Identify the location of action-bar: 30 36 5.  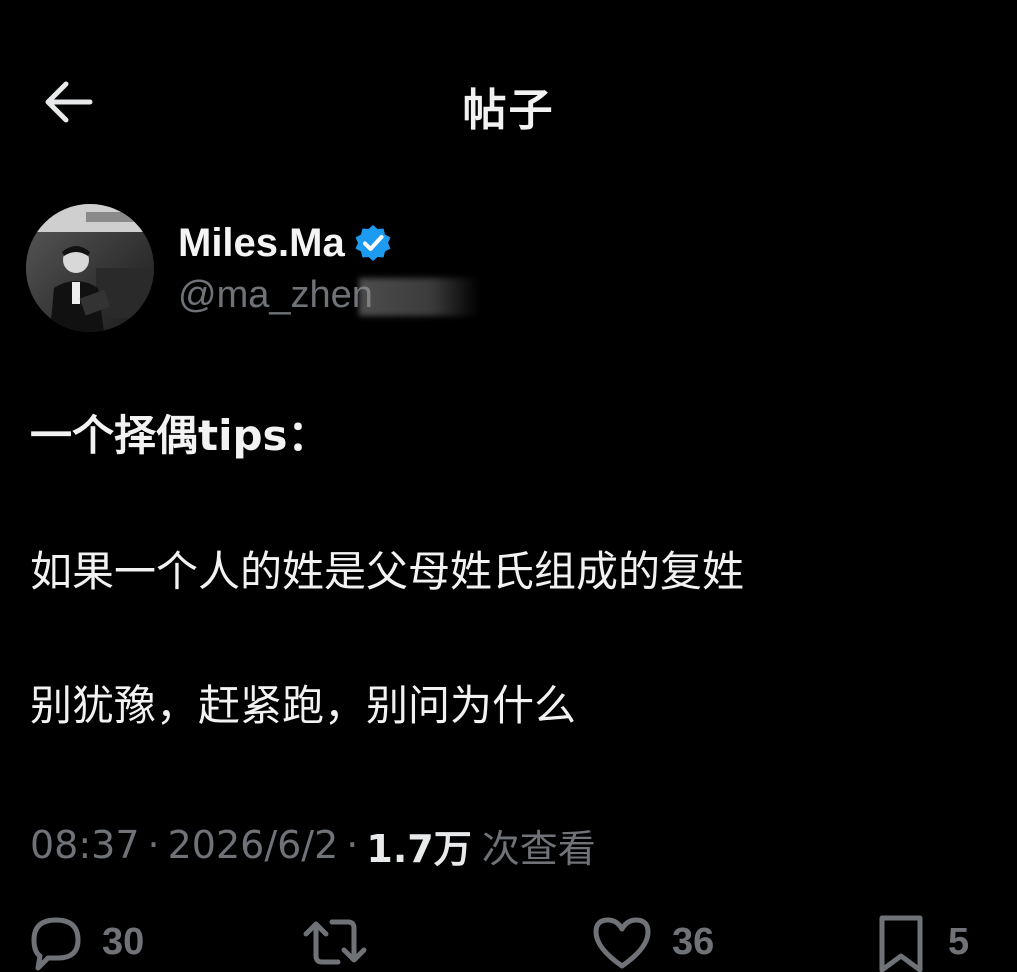
(508, 942).